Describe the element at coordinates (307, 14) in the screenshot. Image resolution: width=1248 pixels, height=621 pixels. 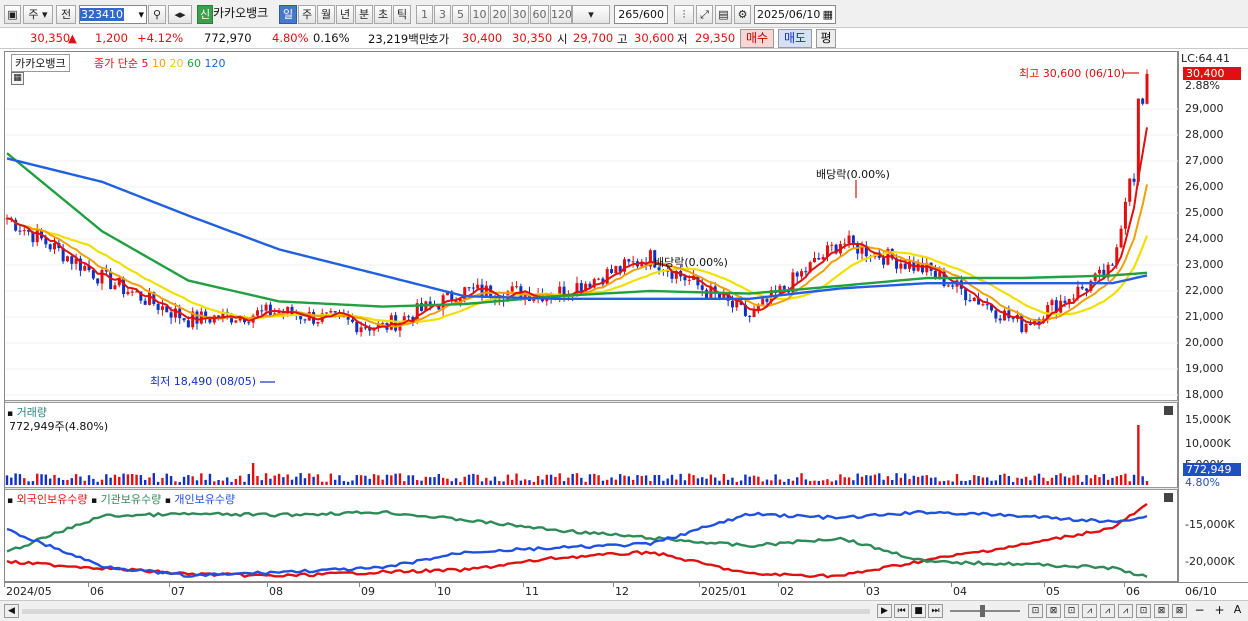
I see `period-tab-1: 주` at that location.